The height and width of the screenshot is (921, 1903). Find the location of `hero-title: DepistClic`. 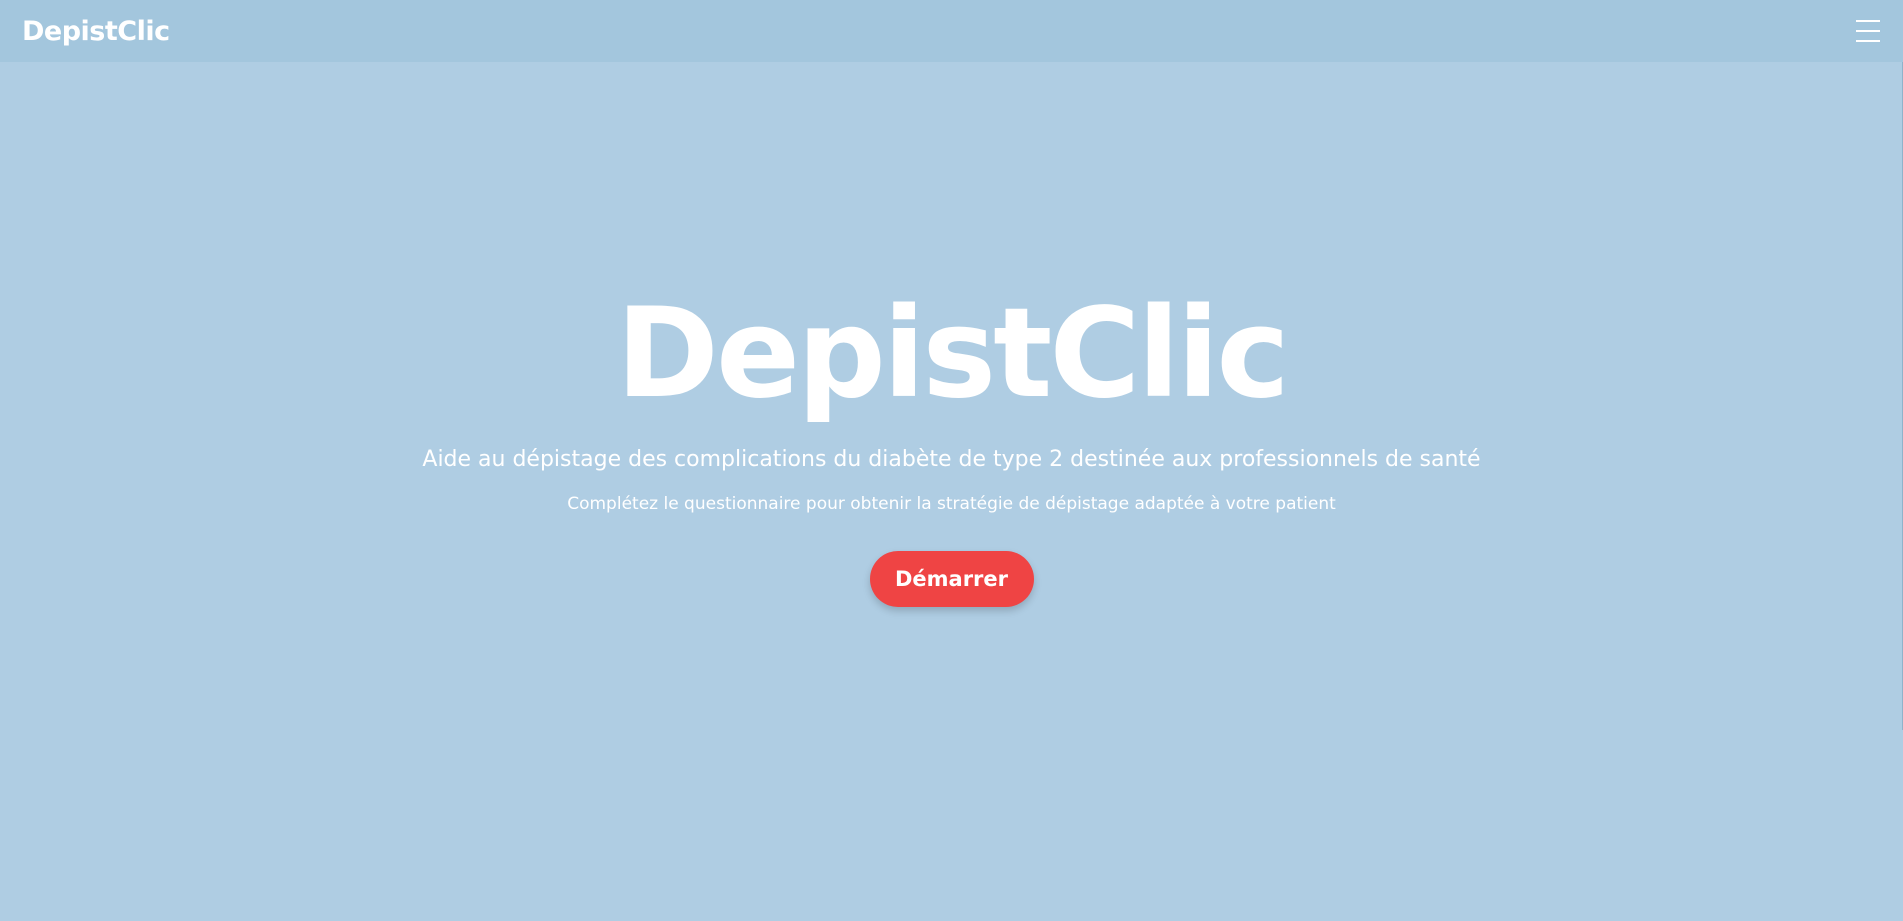

hero-title: DepistClic is located at coordinates (953, 354).